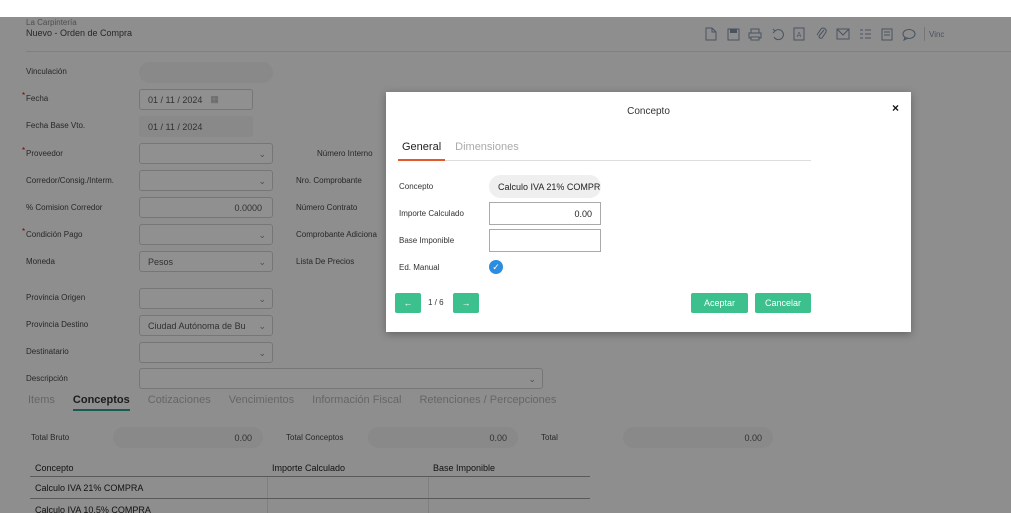 Image resolution: width=1011 pixels, height=513 pixels. What do you see at coordinates (422, 151) in the screenshot?
I see `tab-general: General` at bounding box center [422, 151].